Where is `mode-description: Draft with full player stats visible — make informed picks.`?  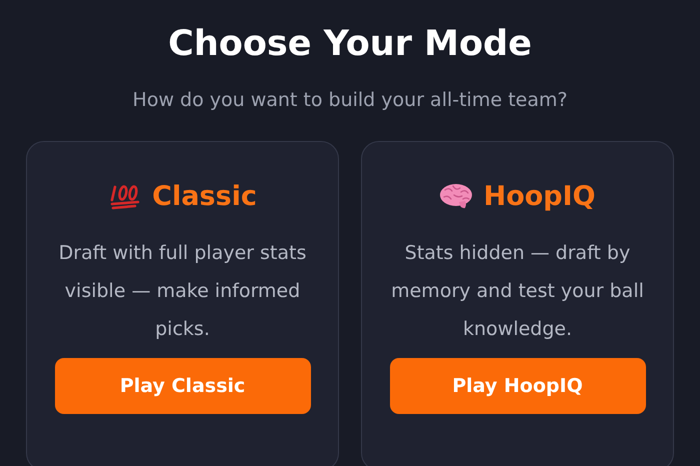
mode-description: Draft with full player stats visible — make informed picks. is located at coordinates (183, 291).